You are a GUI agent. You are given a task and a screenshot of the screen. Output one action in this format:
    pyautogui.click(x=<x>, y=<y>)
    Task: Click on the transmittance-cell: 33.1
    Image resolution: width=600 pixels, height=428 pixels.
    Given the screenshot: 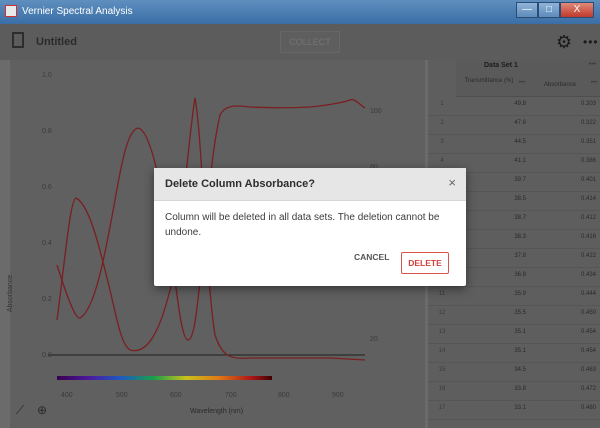 What is the action you would take?
    pyautogui.click(x=491, y=408)
    